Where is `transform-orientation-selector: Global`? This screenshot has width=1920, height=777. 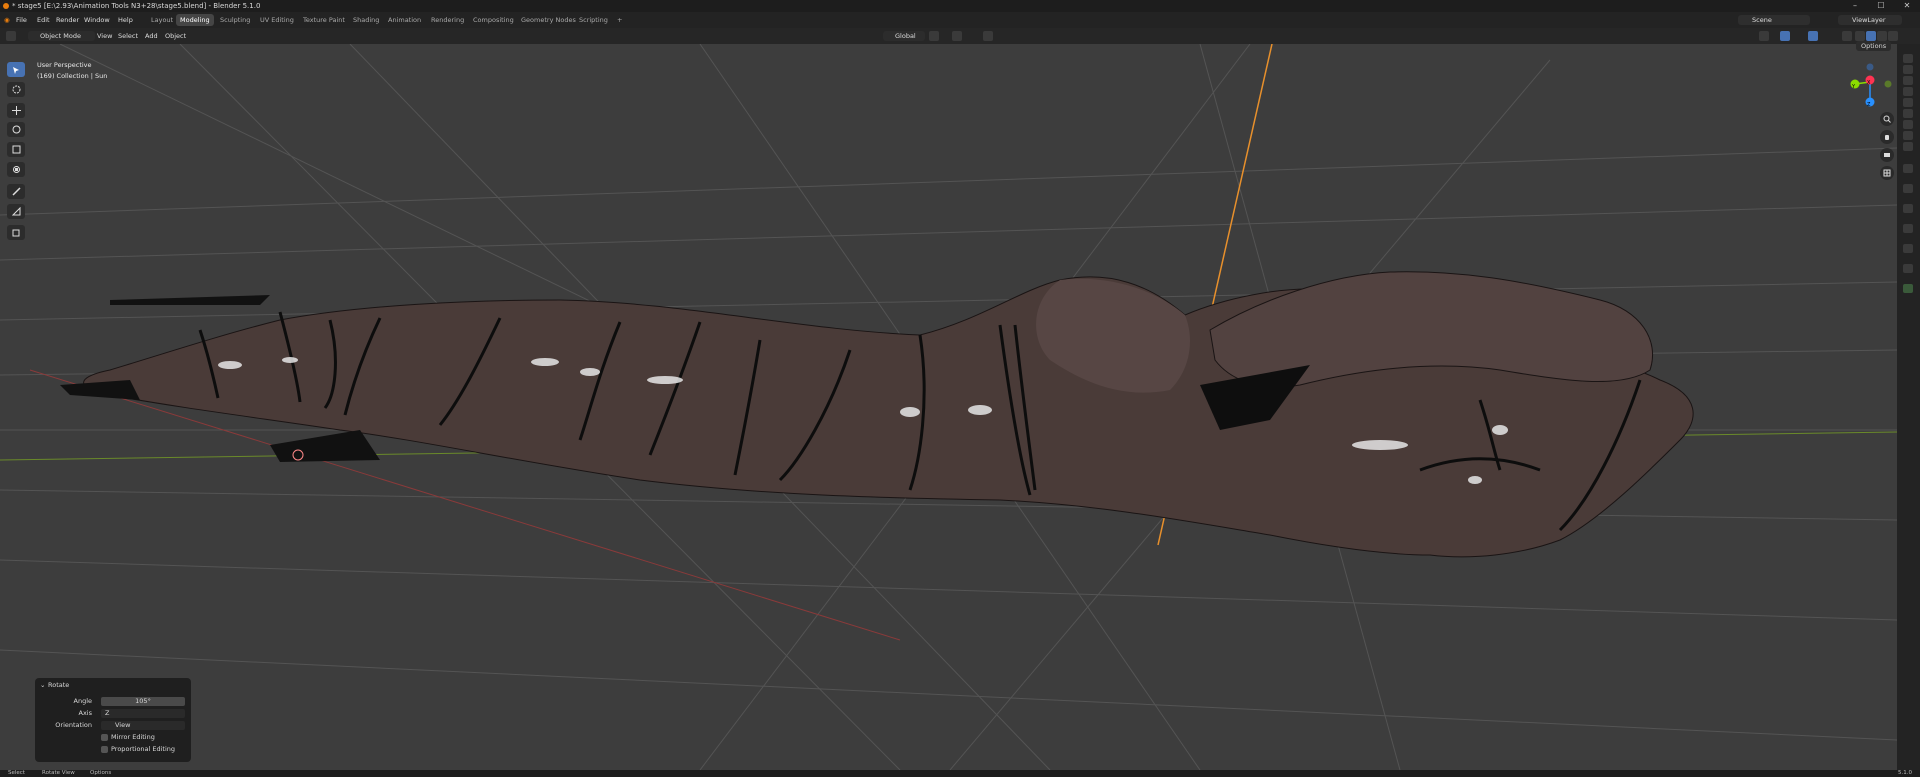 transform-orientation-selector: Global is located at coordinates (904, 36).